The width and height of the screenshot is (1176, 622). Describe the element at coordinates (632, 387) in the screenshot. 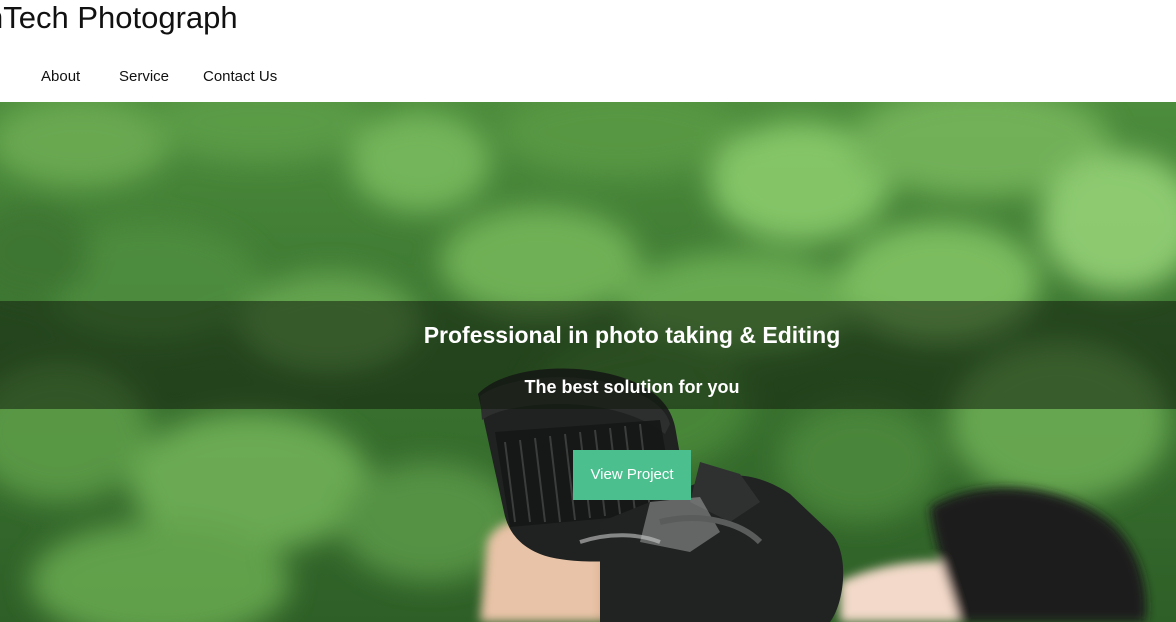

I see `hero-subtitle: The best solution for you` at that location.